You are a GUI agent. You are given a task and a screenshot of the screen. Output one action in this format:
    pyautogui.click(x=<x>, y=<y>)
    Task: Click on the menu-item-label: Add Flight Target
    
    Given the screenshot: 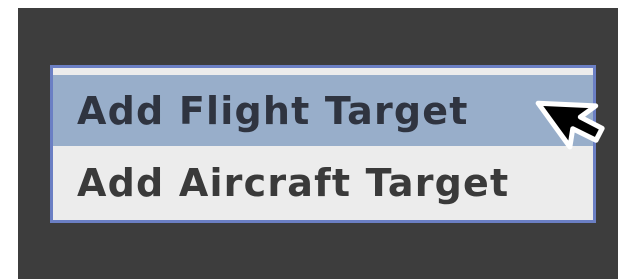 What is the action you would take?
    pyautogui.click(x=273, y=110)
    